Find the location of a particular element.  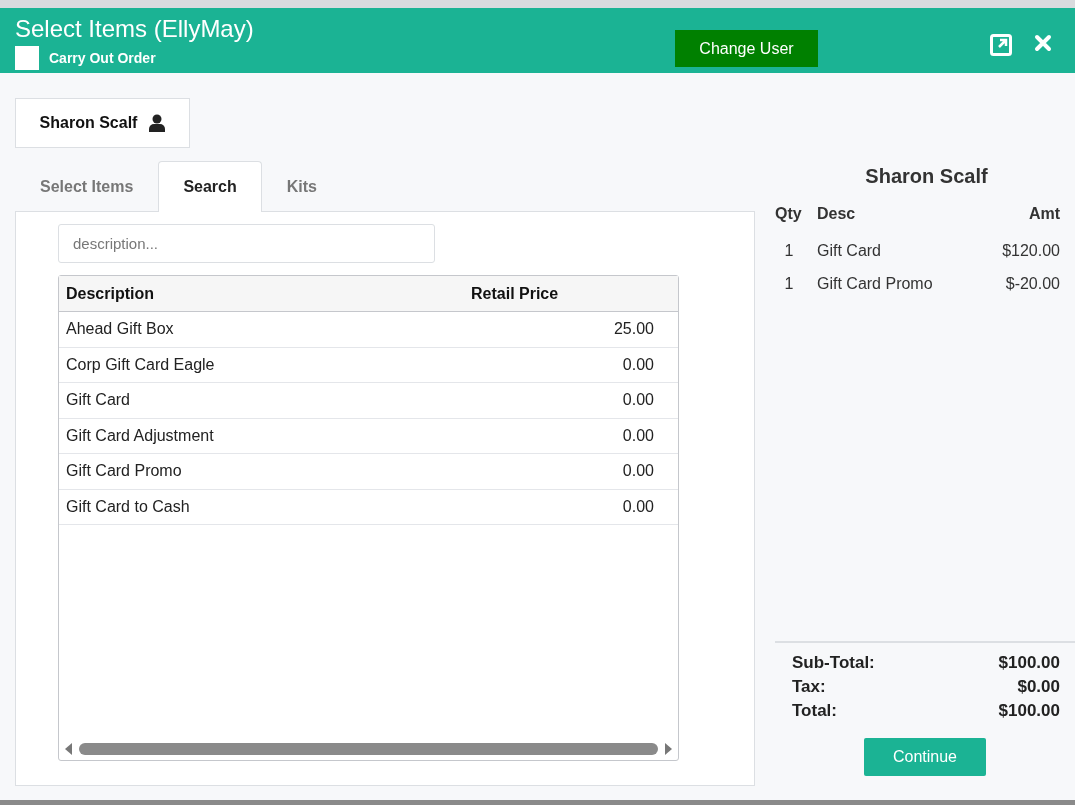

total-label: Total: is located at coordinates (815, 711).